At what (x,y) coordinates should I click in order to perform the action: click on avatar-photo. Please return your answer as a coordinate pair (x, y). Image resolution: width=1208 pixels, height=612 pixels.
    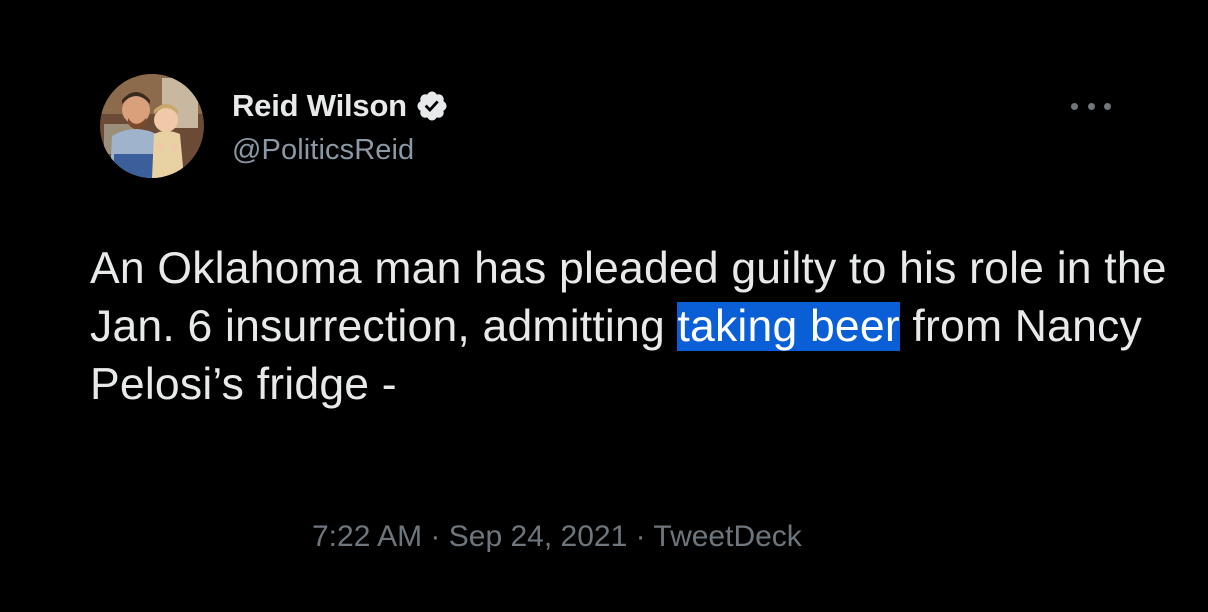
    Looking at the image, I should click on (152, 126).